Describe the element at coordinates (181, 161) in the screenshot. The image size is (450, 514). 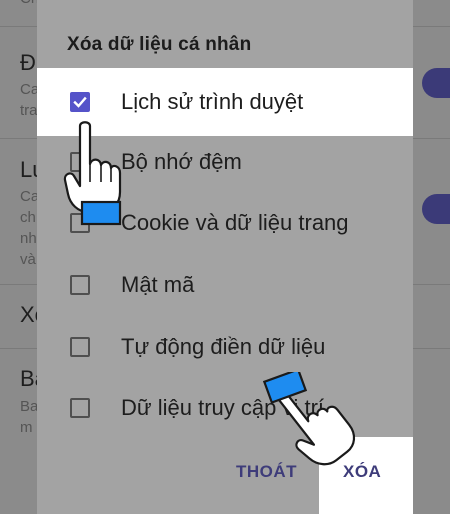
I see `option-label: Bộ nhớ đệm` at that location.